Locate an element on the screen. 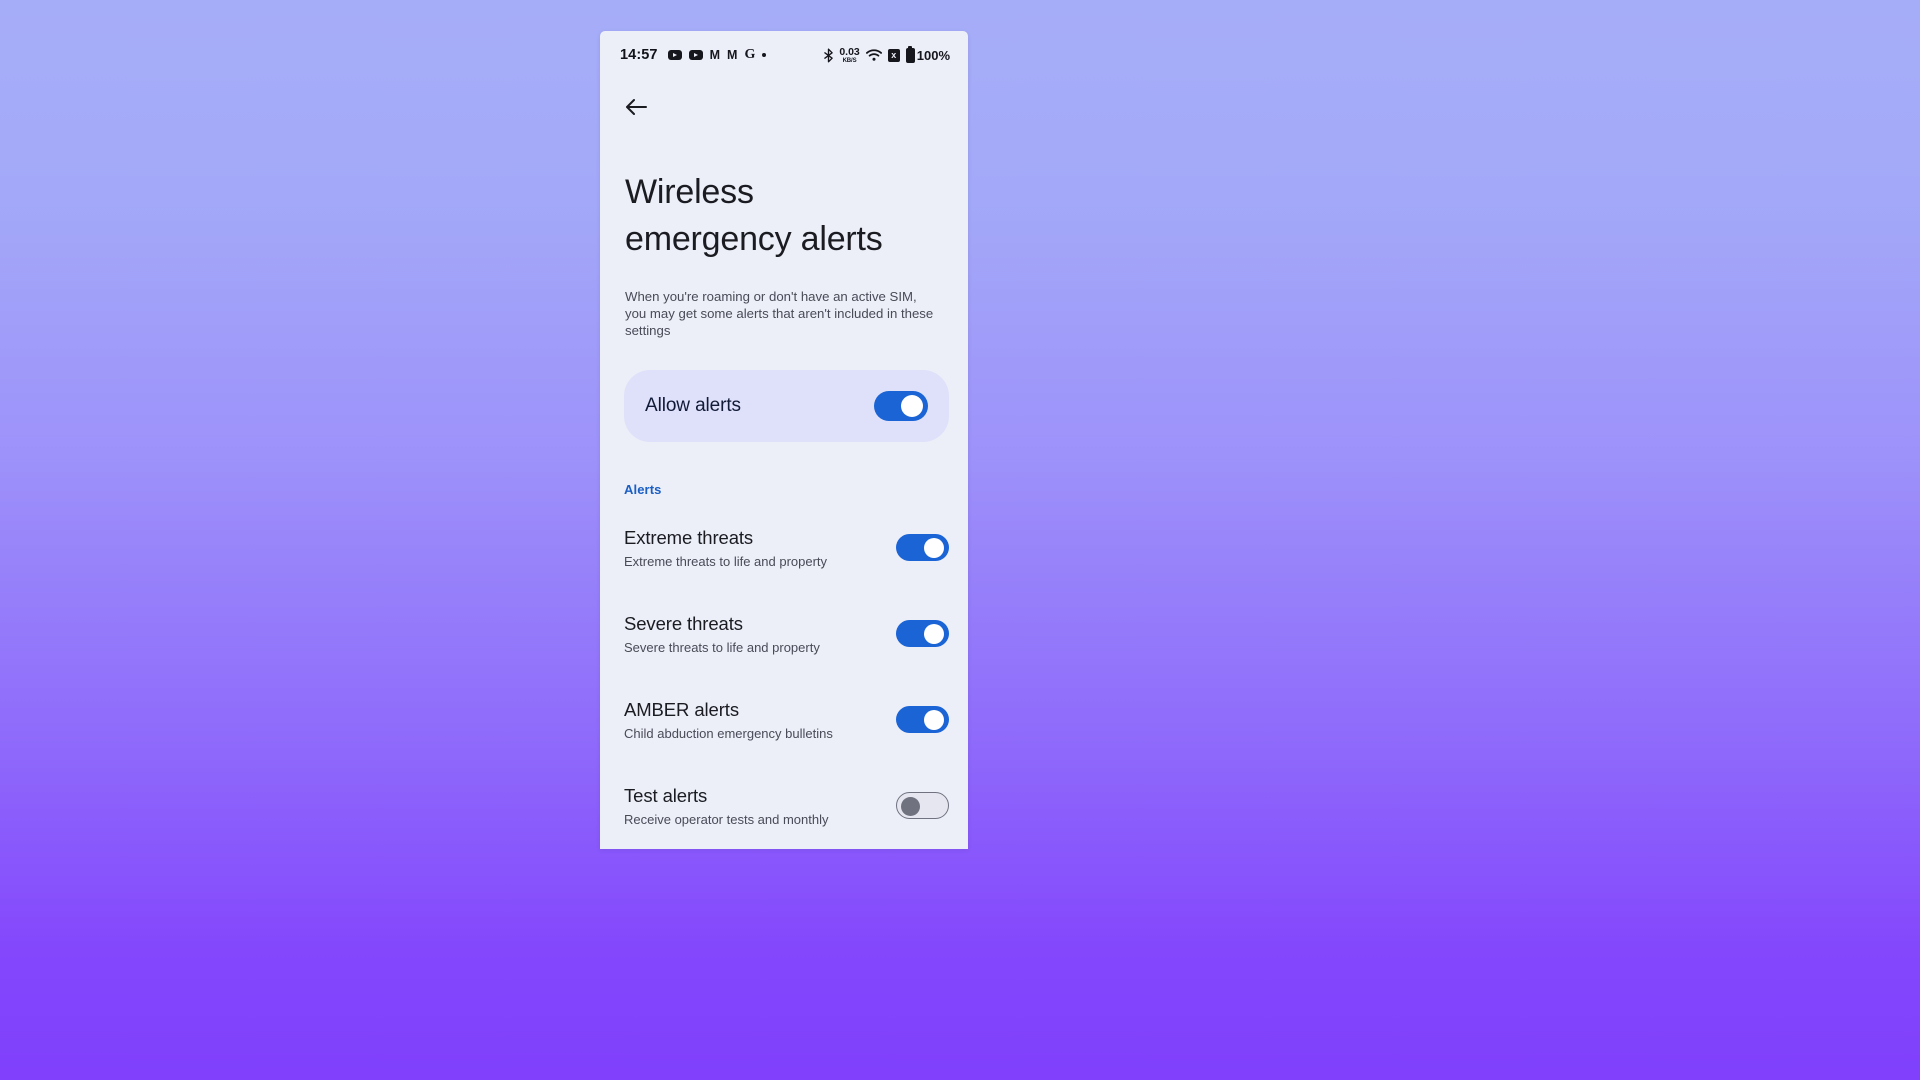 Image resolution: width=1920 pixels, height=1080 pixels. page-title: Wireless emergency alerts is located at coordinates (754, 215).